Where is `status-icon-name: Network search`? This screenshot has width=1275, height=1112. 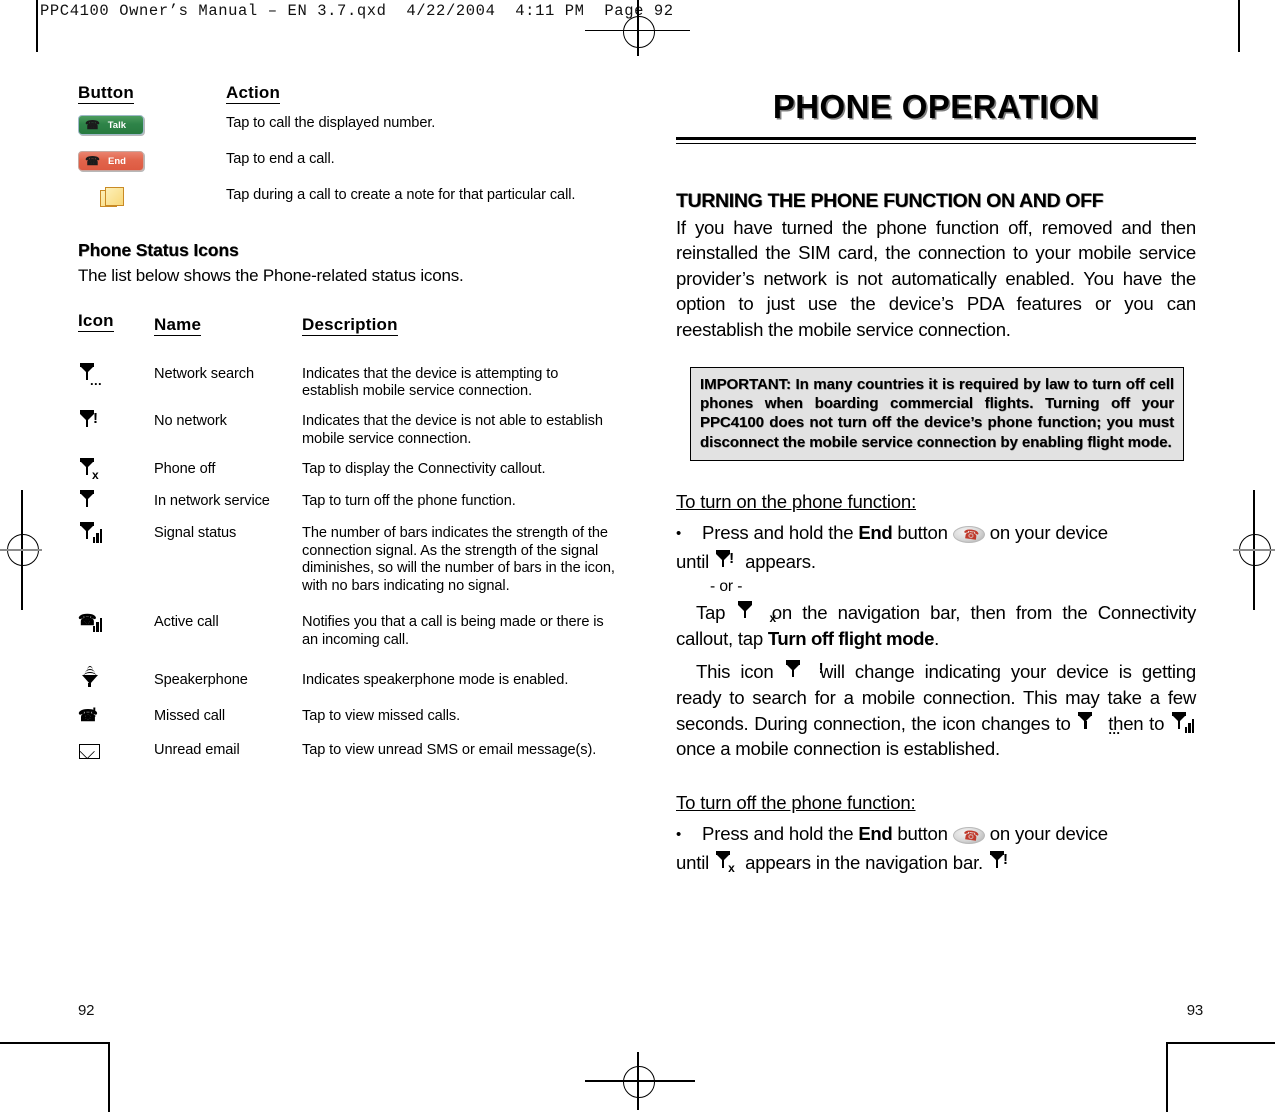
status-icon-name: Network search is located at coordinates (204, 373).